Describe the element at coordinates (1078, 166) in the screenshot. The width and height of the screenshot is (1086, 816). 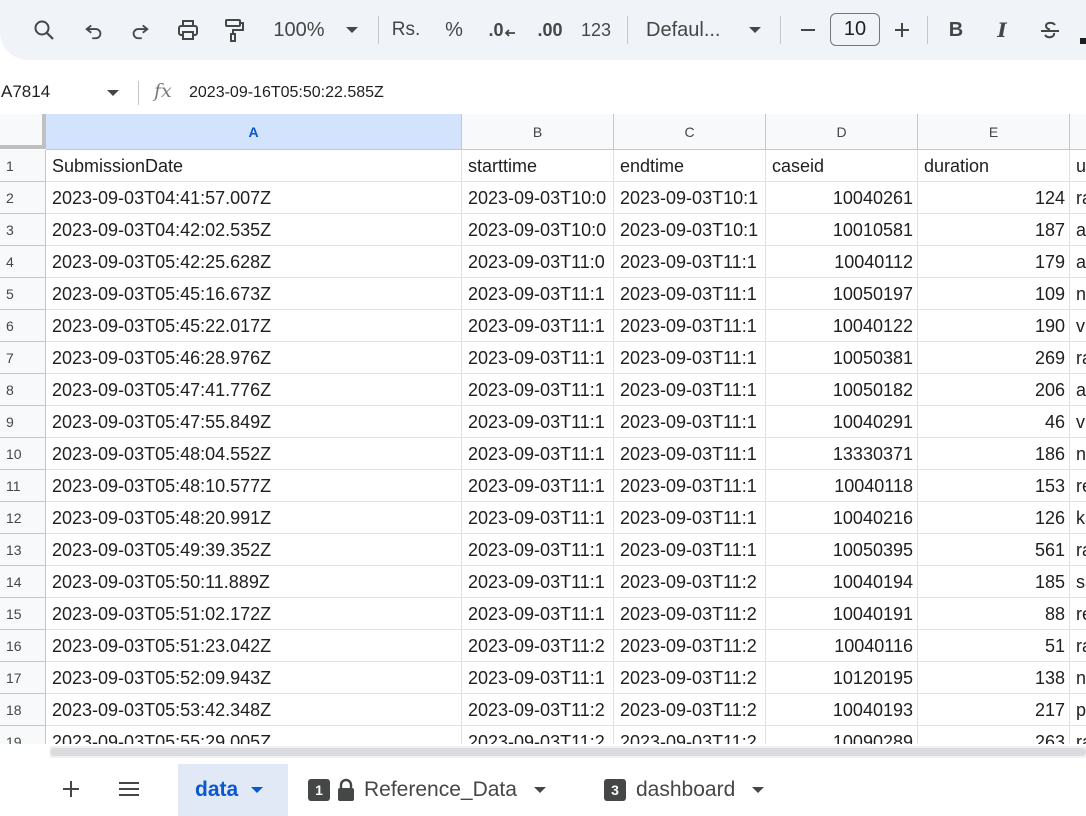
I see `cell: u` at that location.